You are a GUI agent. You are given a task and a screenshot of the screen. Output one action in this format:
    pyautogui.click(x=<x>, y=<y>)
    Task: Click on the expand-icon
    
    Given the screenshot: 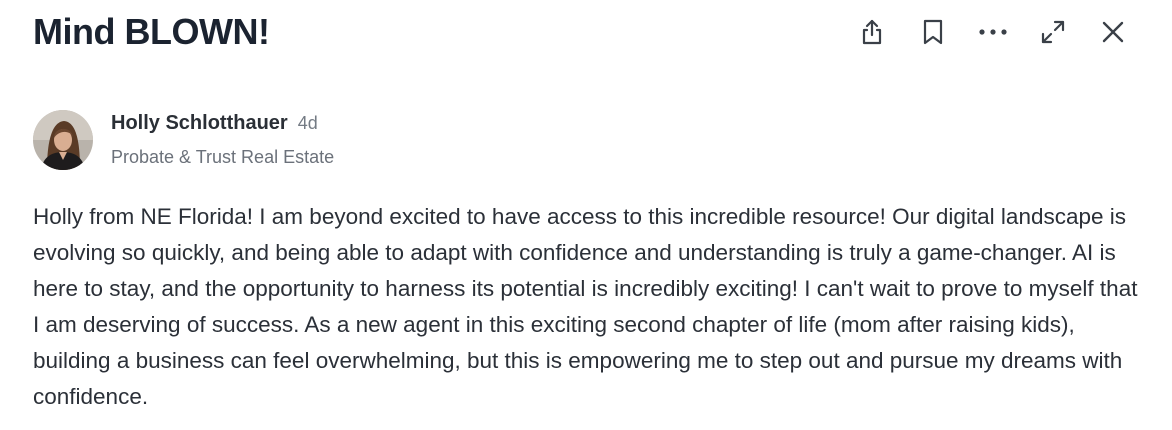 What is the action you would take?
    pyautogui.click(x=1053, y=32)
    